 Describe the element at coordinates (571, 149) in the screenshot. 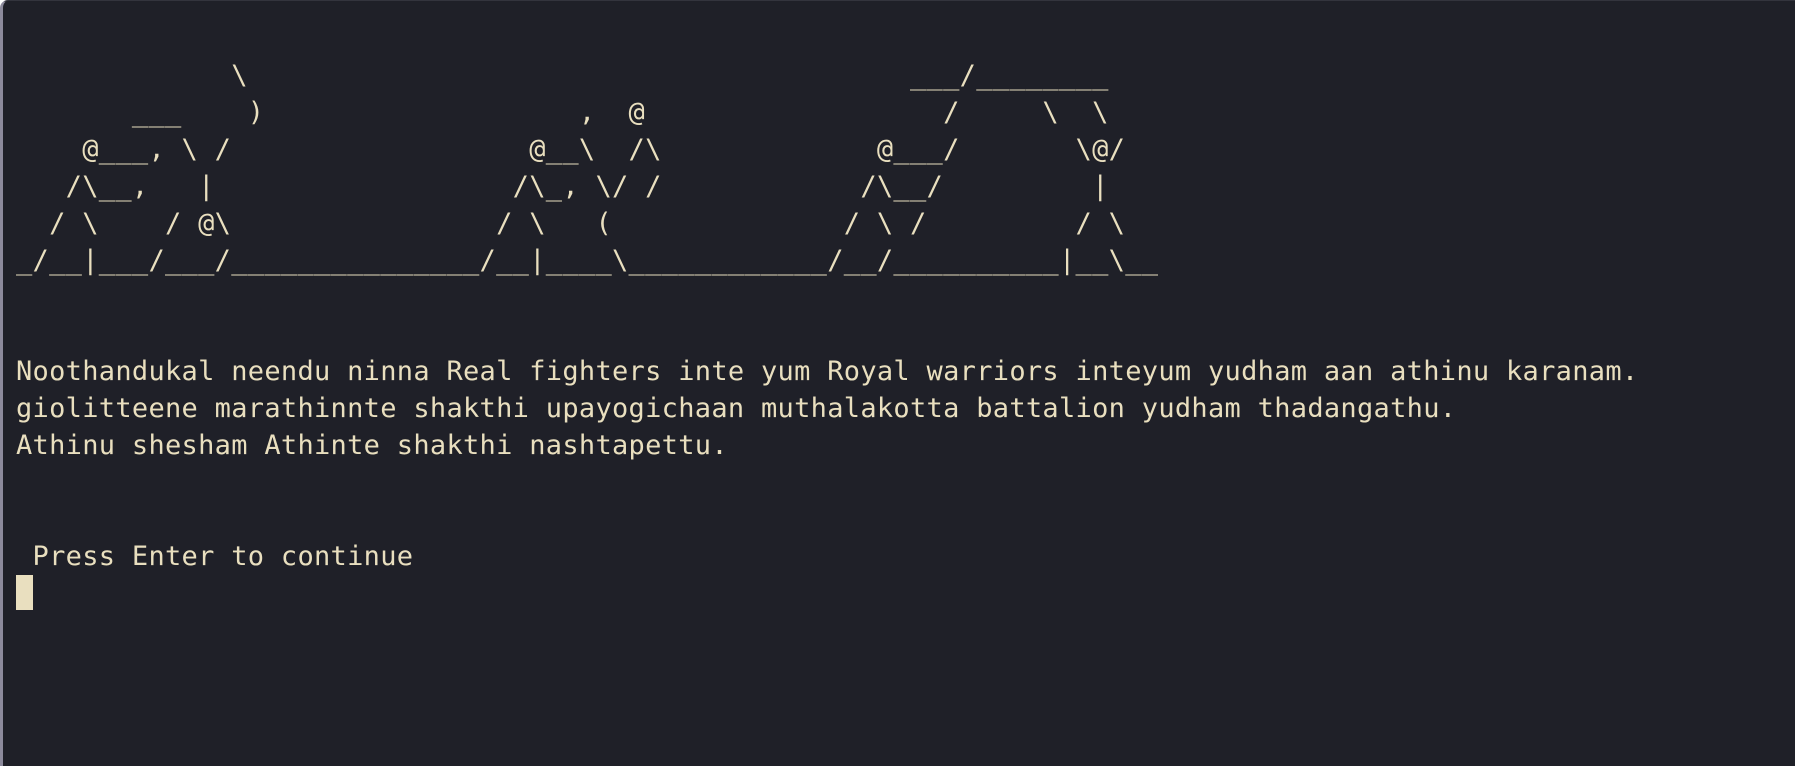

I see `ascii-art-line: @___, \ / @__\ /\ @___/ \@/` at that location.